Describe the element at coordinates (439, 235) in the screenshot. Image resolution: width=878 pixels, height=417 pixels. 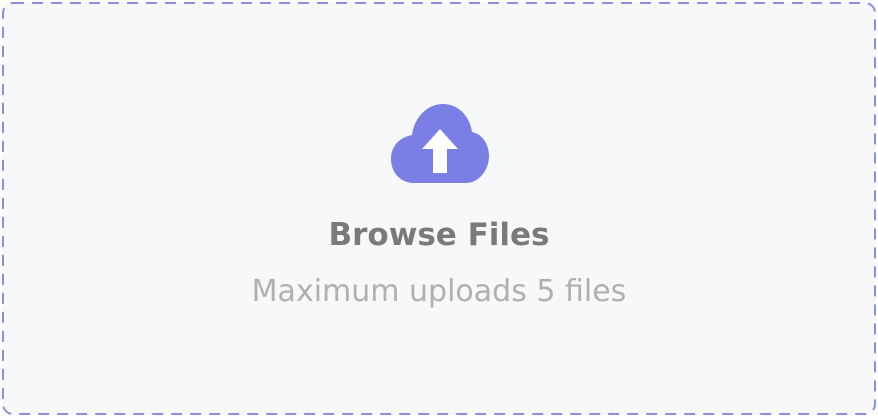
I see `browse-files-title: Browse Files` at that location.